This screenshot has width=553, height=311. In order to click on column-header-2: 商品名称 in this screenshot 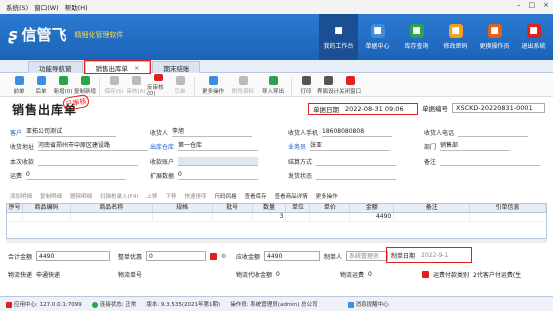, I will do `click(112, 208)`.